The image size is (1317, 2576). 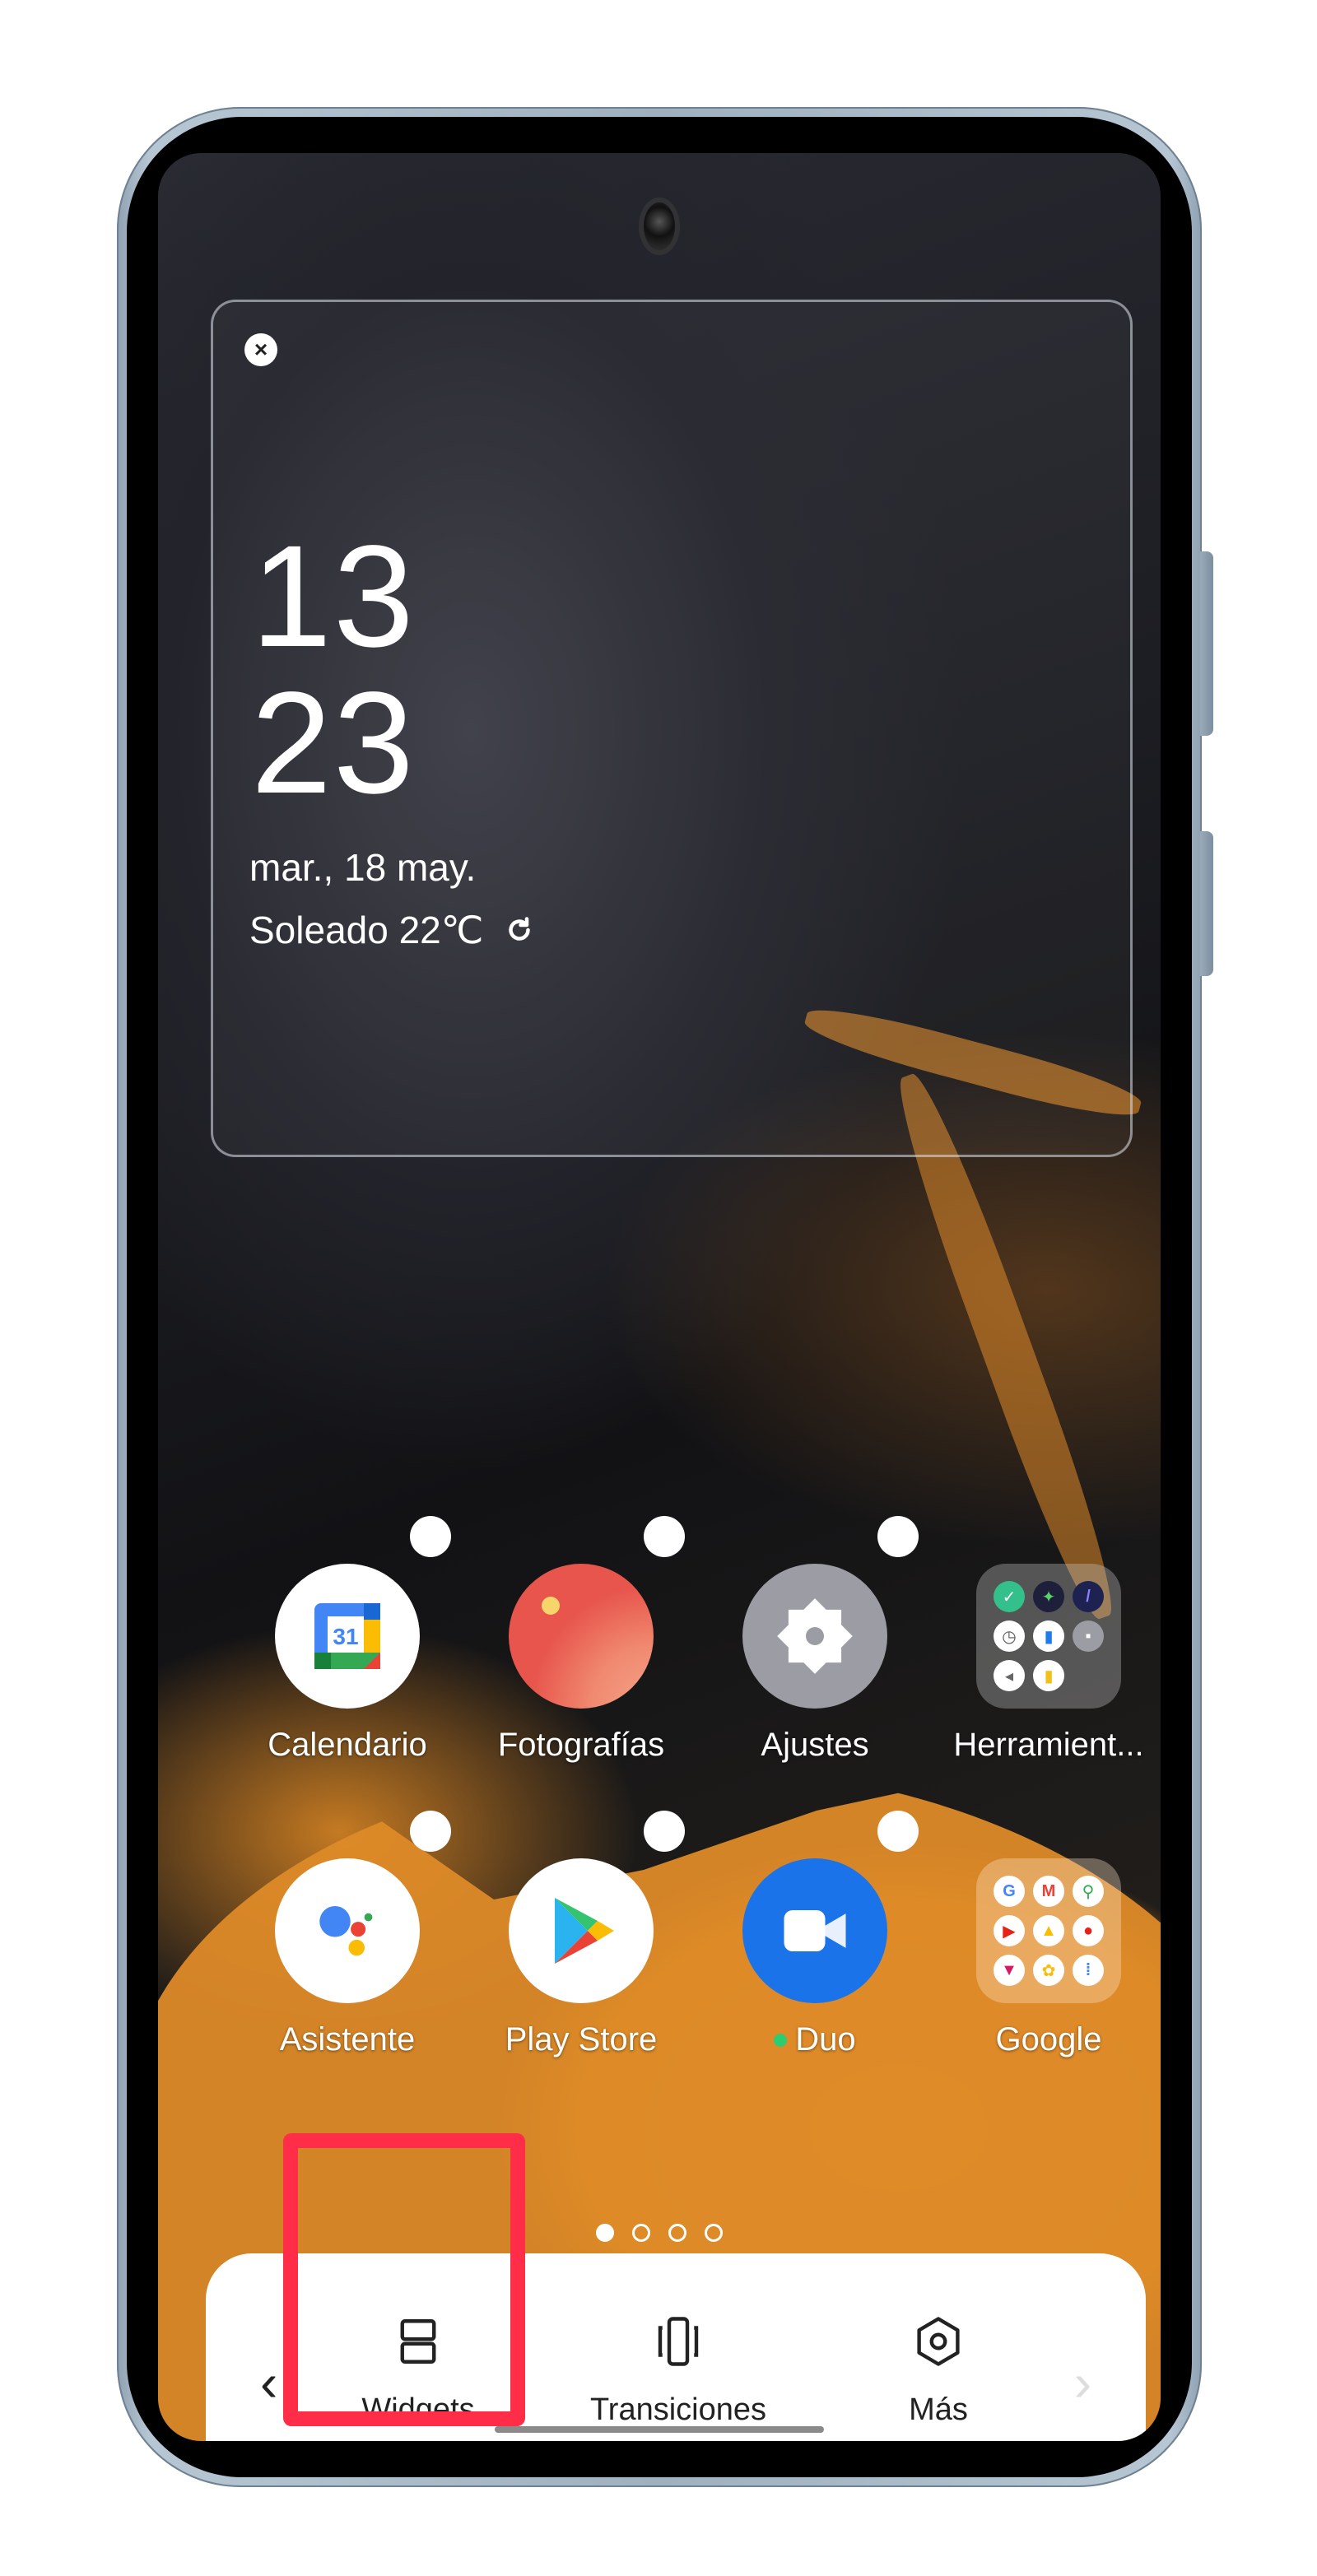 I want to click on folder-google: G M ⚲ ▶ ▲ ● ▼ ✿ ⁞ Google, so click(x=1047, y=1958).